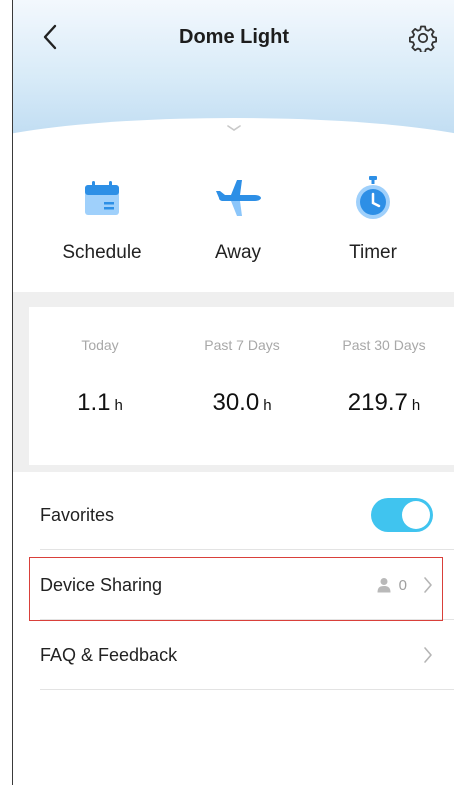 Image resolution: width=454 pixels, height=785 pixels. Describe the element at coordinates (233, 515) in the screenshot. I see `favorites-row: Favorites` at that location.